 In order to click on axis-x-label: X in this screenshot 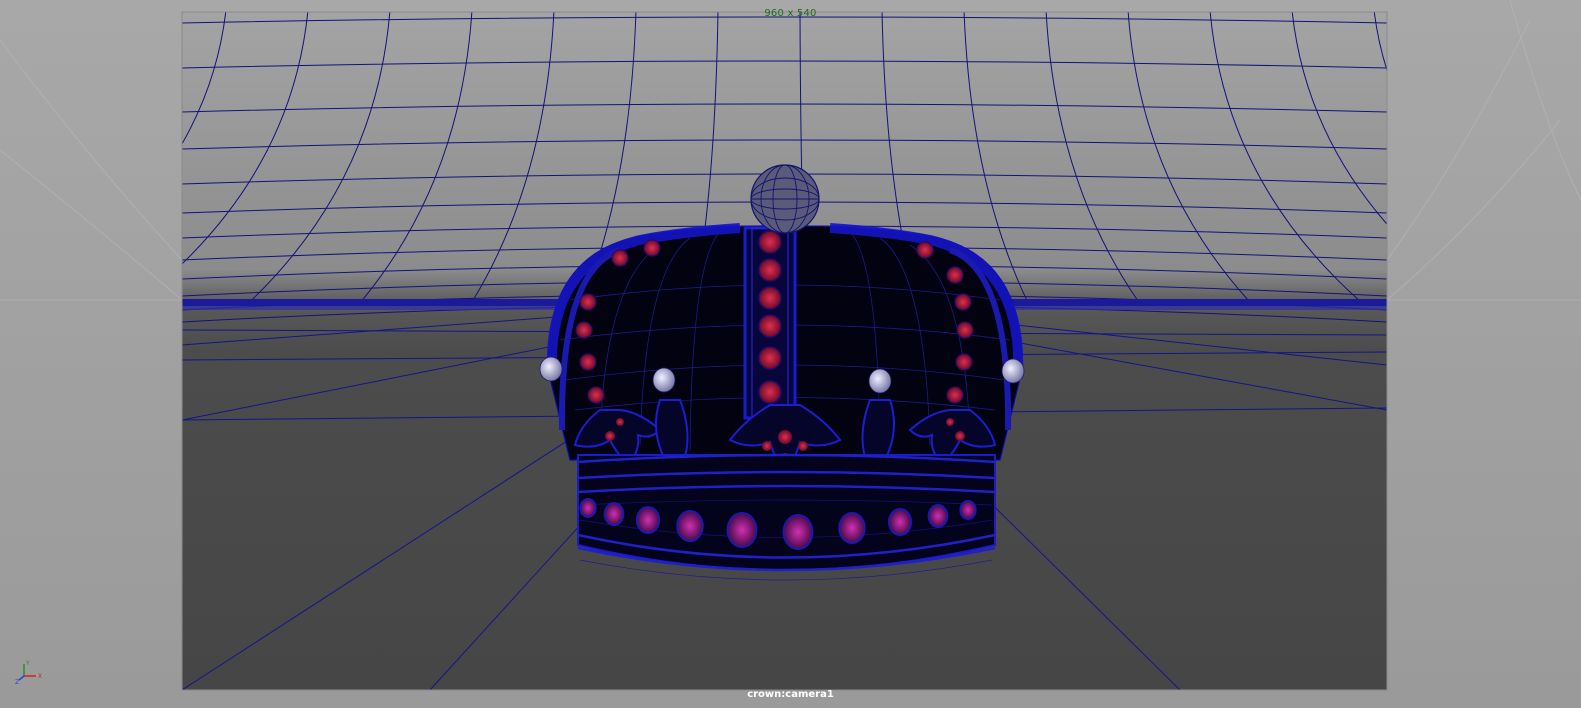, I will do `click(40, 676)`.